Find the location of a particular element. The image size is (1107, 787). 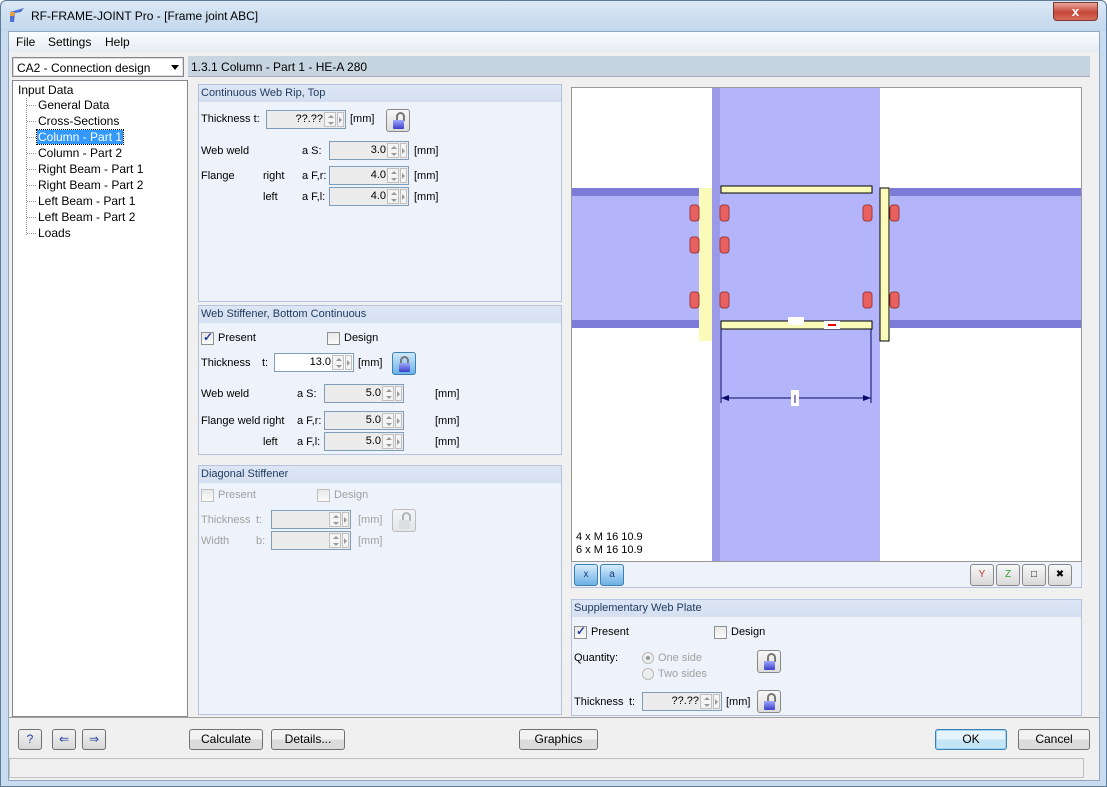

menu-settings: Settings is located at coordinates (69, 42).